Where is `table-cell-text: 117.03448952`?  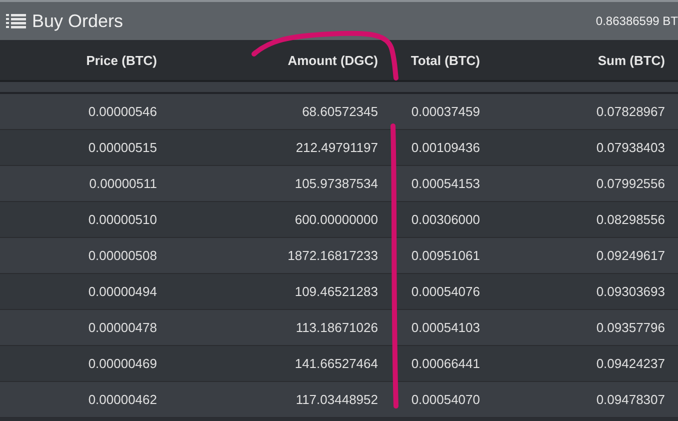 table-cell-text: 117.03448952 is located at coordinates (336, 399).